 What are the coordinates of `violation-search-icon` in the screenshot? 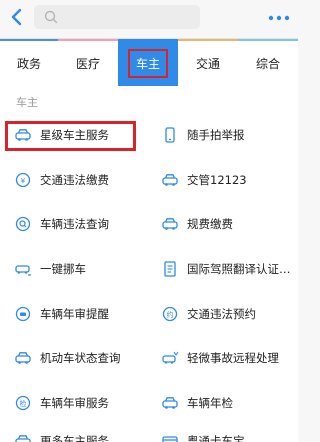 It's located at (23, 224).